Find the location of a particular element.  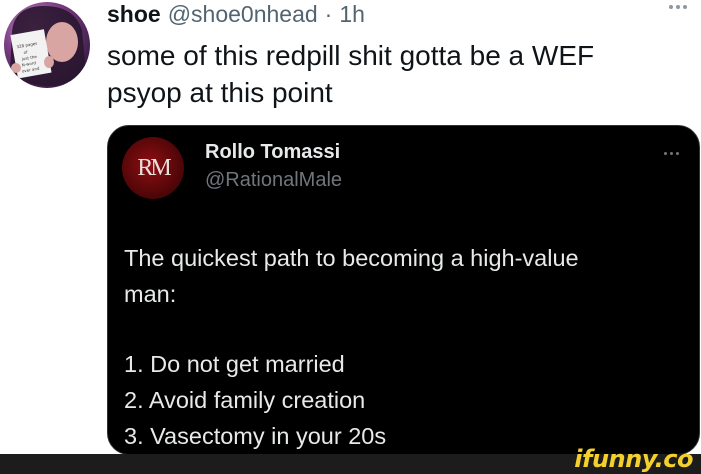

quoted-author-avatar: RM is located at coordinates (153, 168).